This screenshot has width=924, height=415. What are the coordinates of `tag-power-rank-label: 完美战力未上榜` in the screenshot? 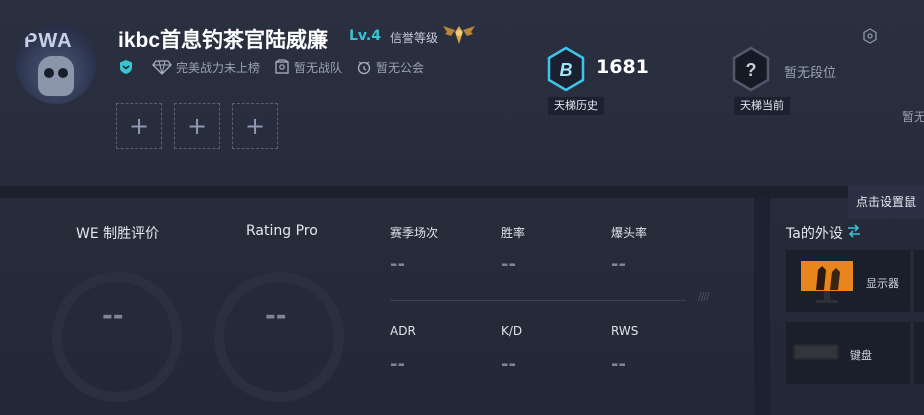 It's located at (218, 67).